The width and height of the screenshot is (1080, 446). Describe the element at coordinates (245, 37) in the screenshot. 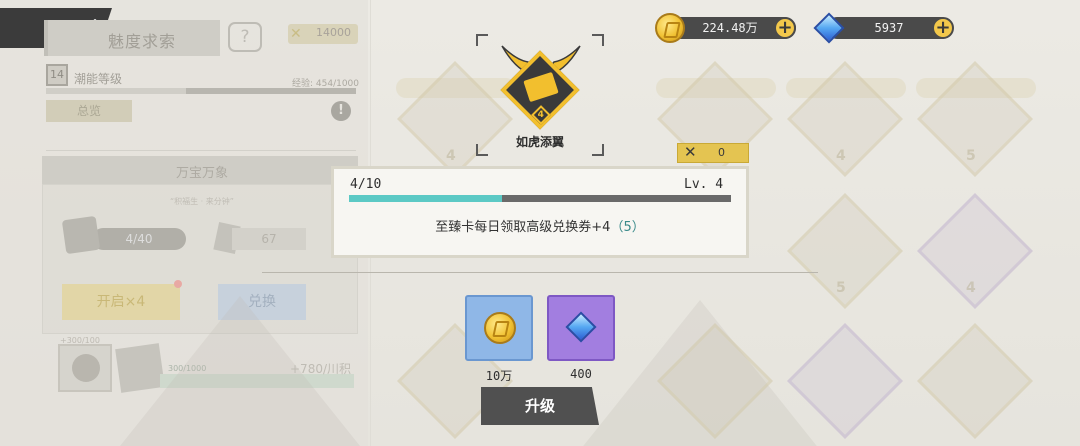

I see `help-chat-icon: ?` at that location.